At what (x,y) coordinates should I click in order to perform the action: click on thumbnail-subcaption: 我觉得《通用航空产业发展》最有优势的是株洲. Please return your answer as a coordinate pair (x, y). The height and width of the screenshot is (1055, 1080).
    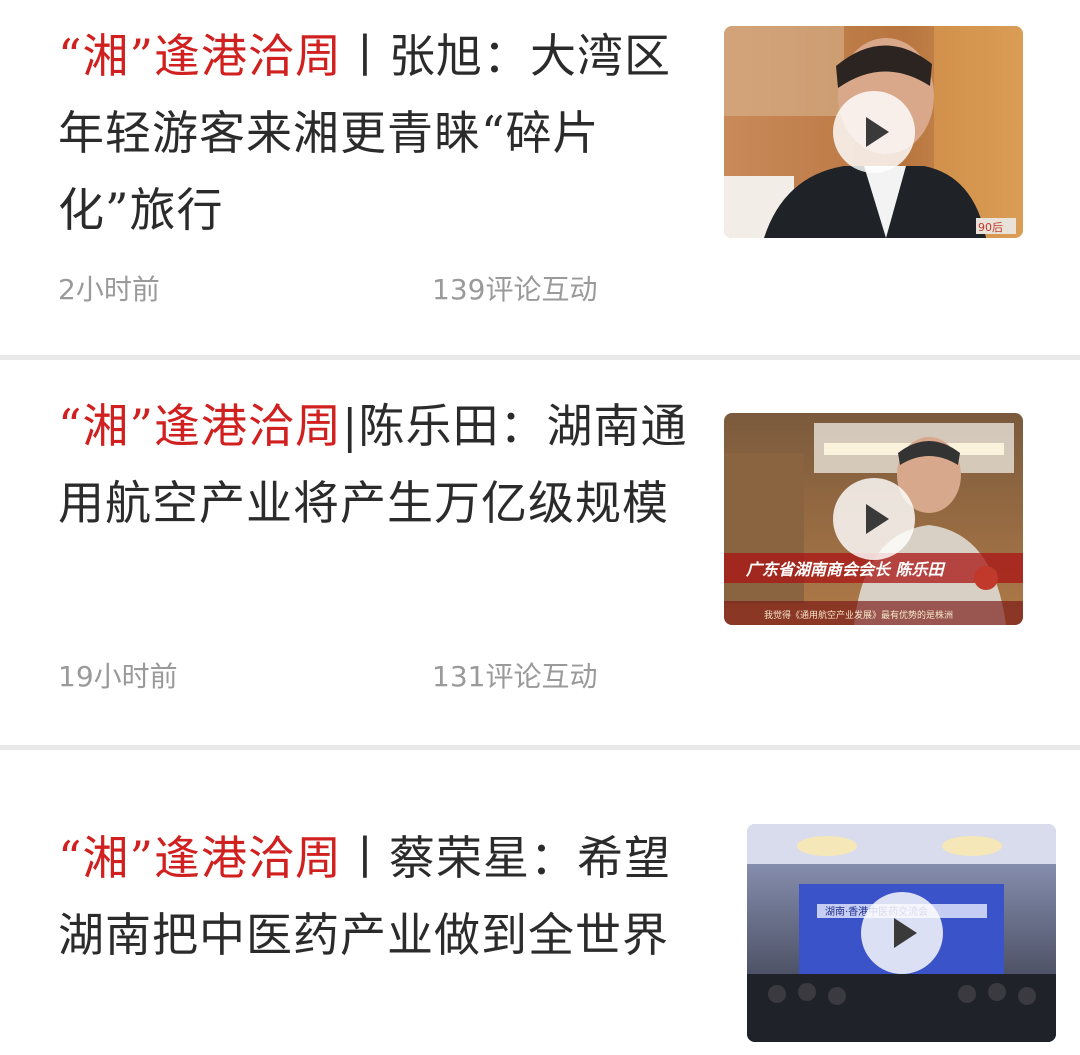
    Looking at the image, I should click on (858, 615).